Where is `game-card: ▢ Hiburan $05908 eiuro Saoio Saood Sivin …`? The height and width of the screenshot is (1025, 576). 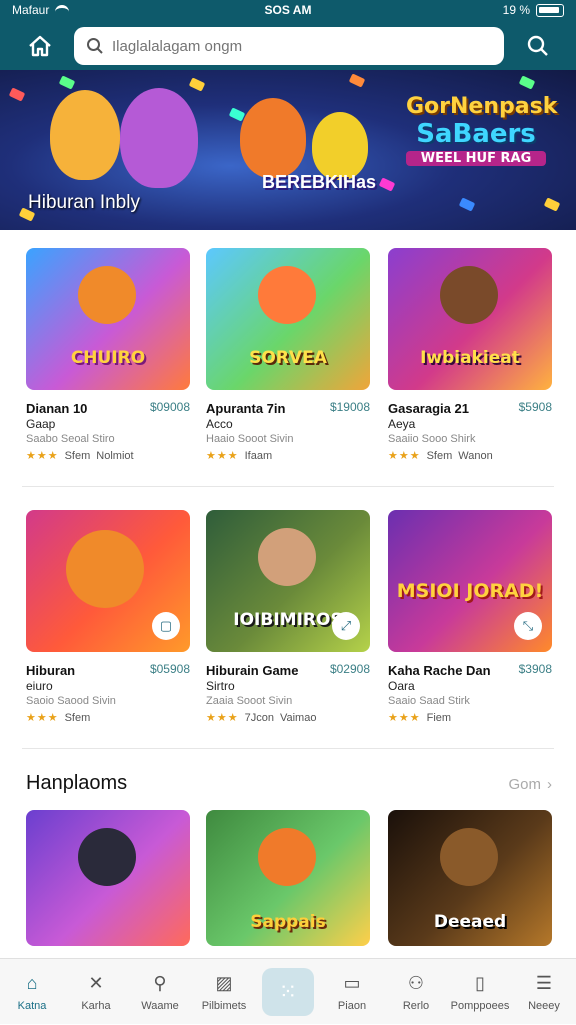
game-card: ▢ Hiburan $05908 eiuro Saoio Saood Sivin … is located at coordinates (108, 617).